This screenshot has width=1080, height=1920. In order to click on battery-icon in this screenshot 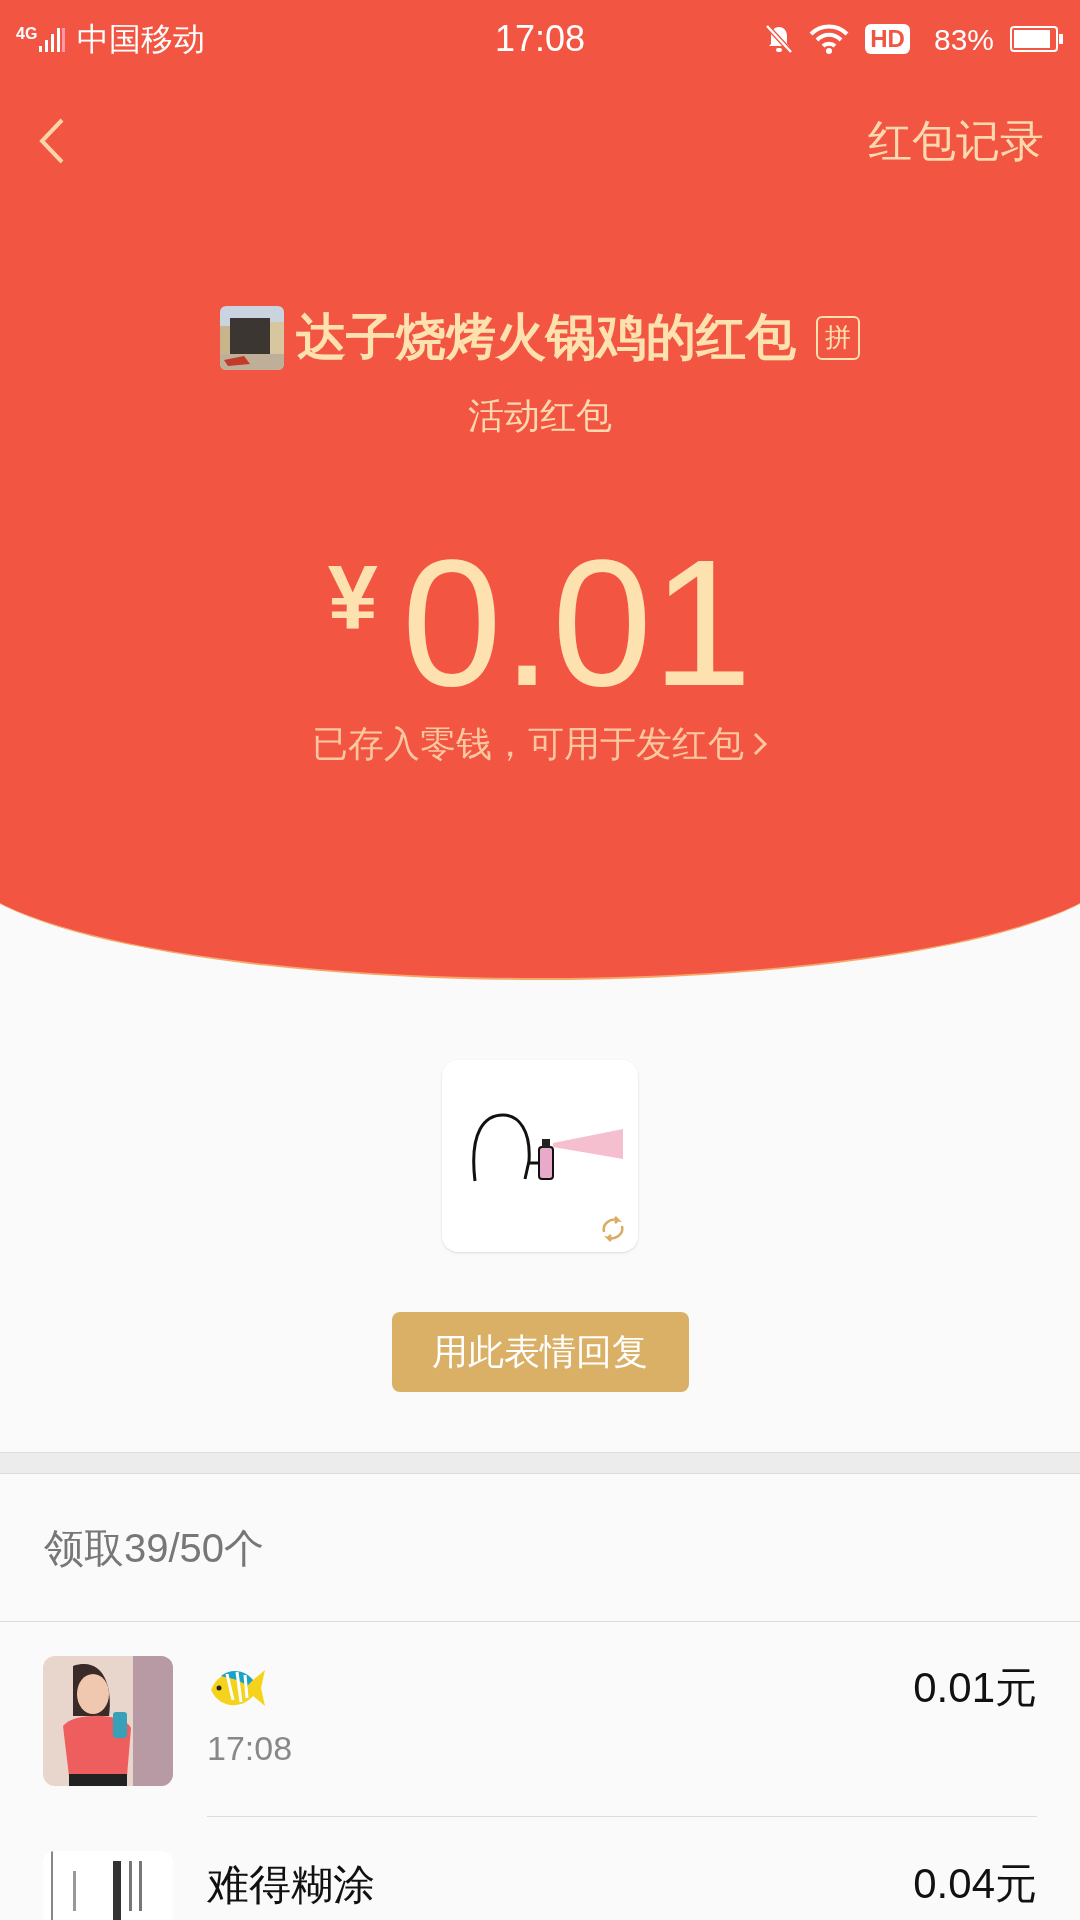, I will do `click(1037, 39)`.